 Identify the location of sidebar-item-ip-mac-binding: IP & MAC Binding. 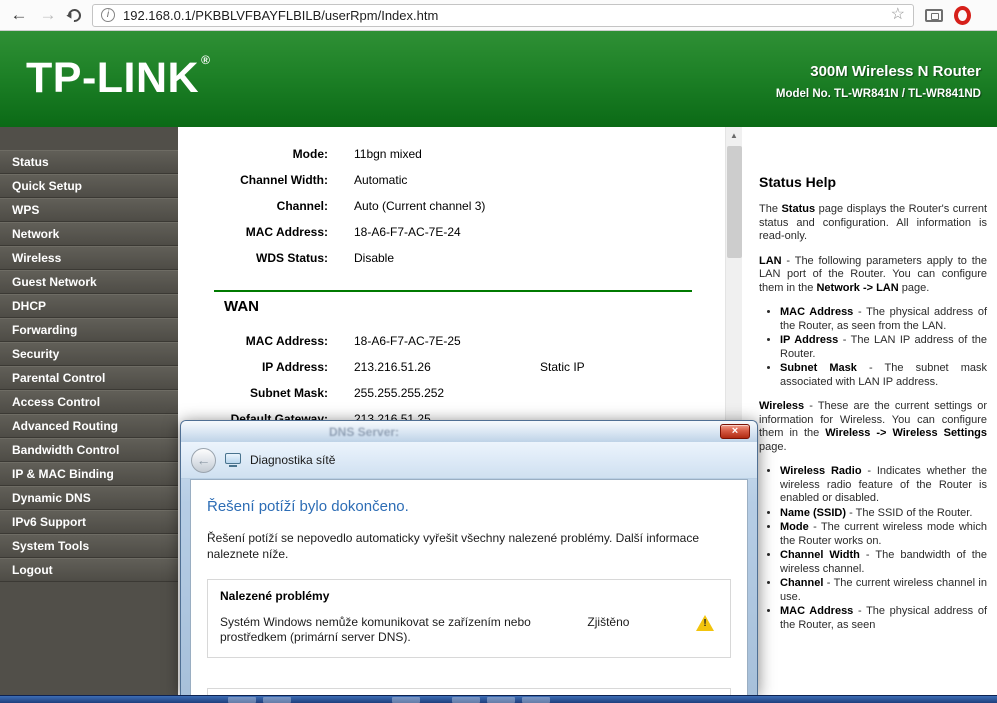
(89, 474).